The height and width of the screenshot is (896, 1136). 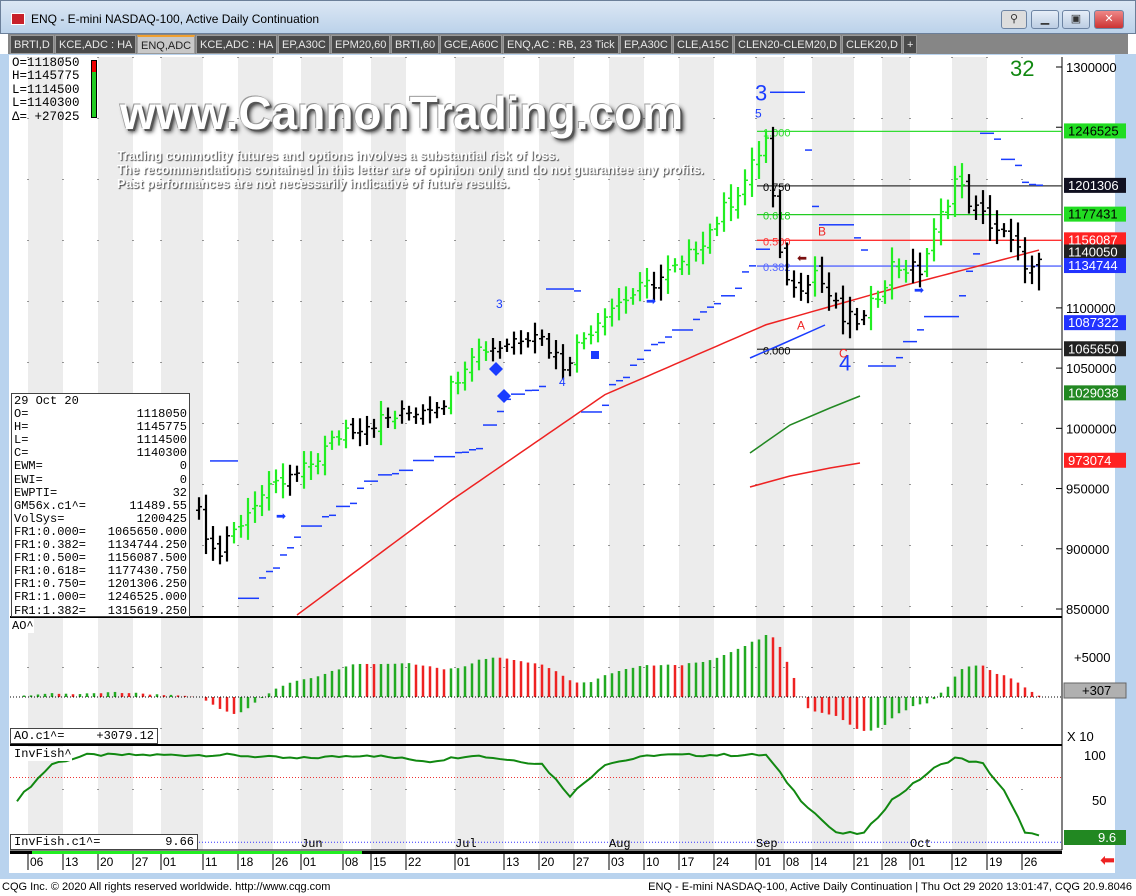 What do you see at coordinates (39, 736) in the screenshot?
I see `ao-readout-label: AO.c1^=` at bounding box center [39, 736].